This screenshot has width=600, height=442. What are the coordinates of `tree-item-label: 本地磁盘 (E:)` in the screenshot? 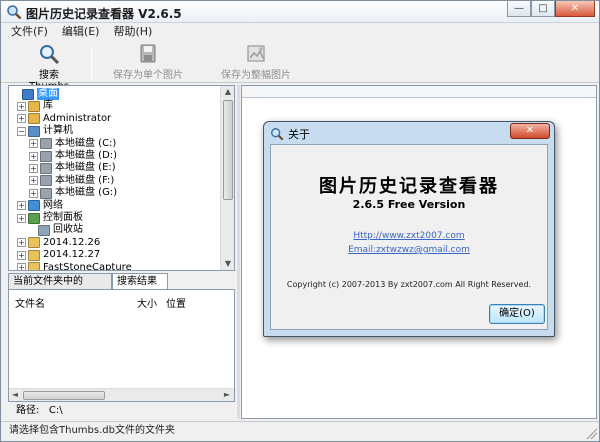 It's located at (85, 168).